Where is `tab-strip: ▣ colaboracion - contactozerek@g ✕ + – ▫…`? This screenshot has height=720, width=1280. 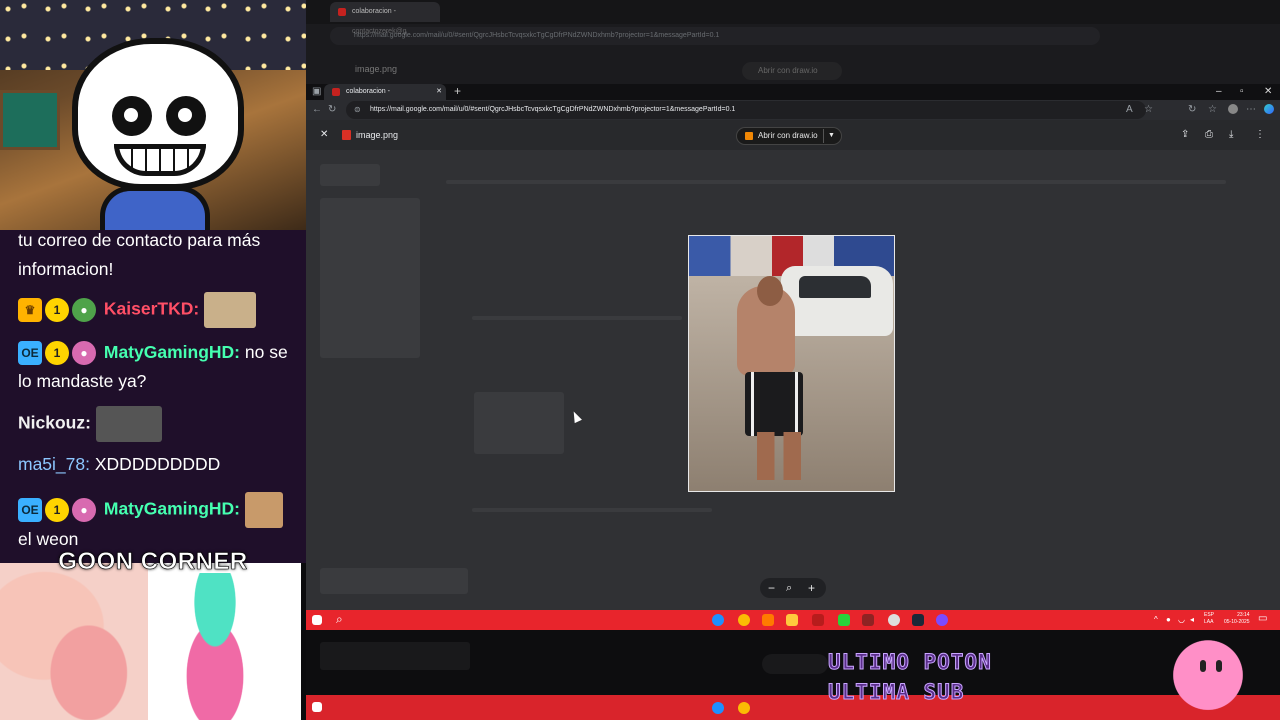
tab-strip: ▣ colaboracion - contactozerek@g ✕ + – ▫… is located at coordinates (793, 97).